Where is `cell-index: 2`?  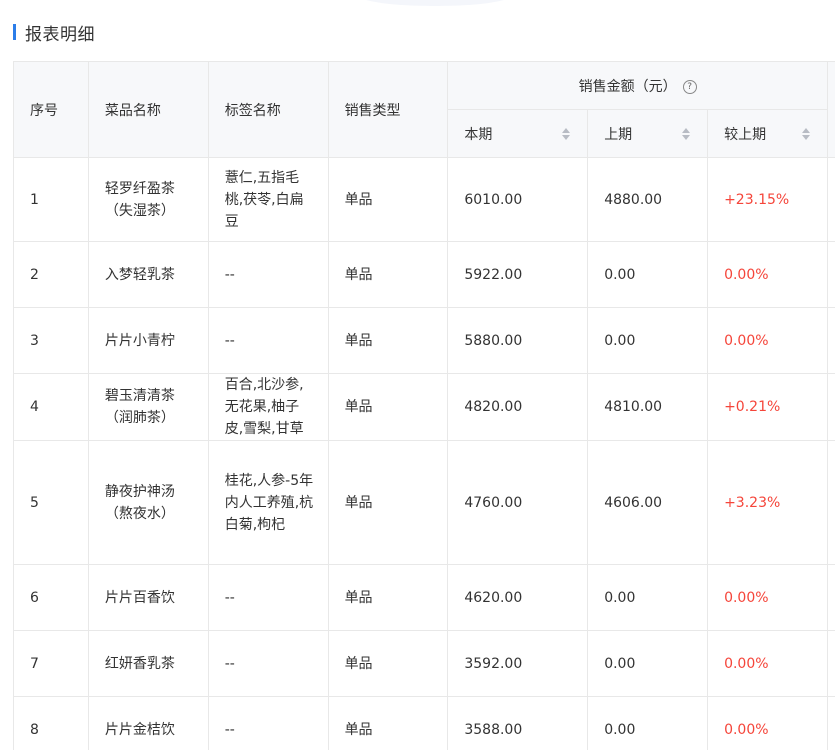
cell-index: 2 is located at coordinates (51, 274).